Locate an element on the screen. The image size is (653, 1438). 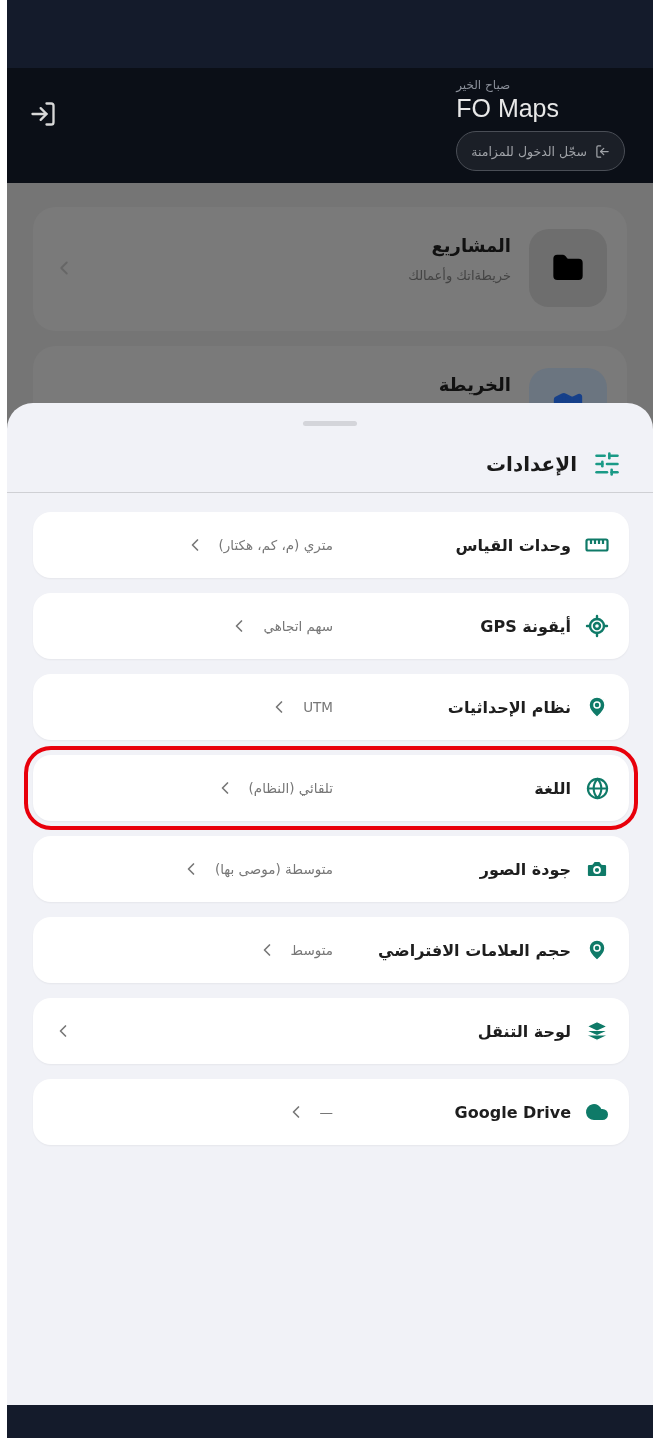
settings-row: Google Drive — is located at coordinates (331, 1112).